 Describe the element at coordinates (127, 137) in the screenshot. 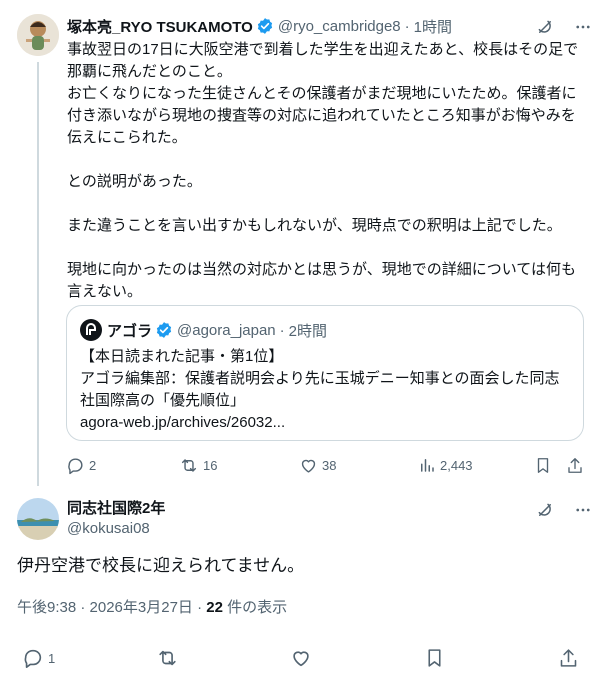

I see `tweet-text-line: 伝えにこられた。` at that location.